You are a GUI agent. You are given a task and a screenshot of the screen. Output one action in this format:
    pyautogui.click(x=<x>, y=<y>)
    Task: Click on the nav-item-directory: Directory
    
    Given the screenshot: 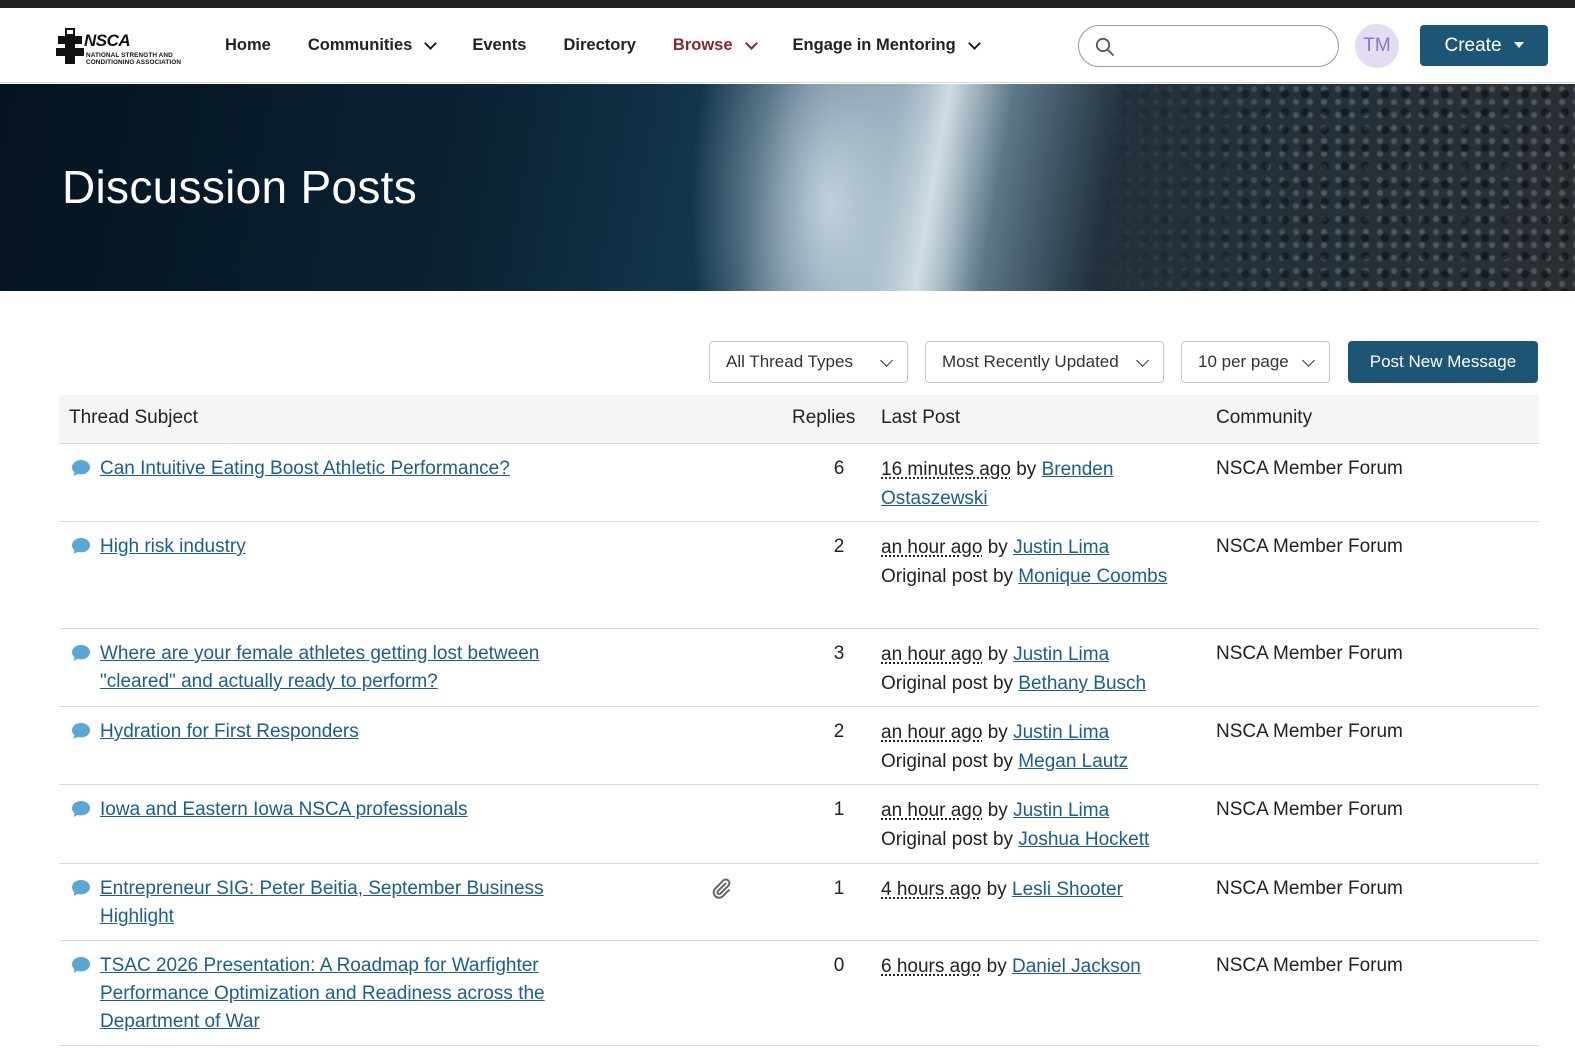 What is the action you would take?
    pyautogui.click(x=599, y=45)
    